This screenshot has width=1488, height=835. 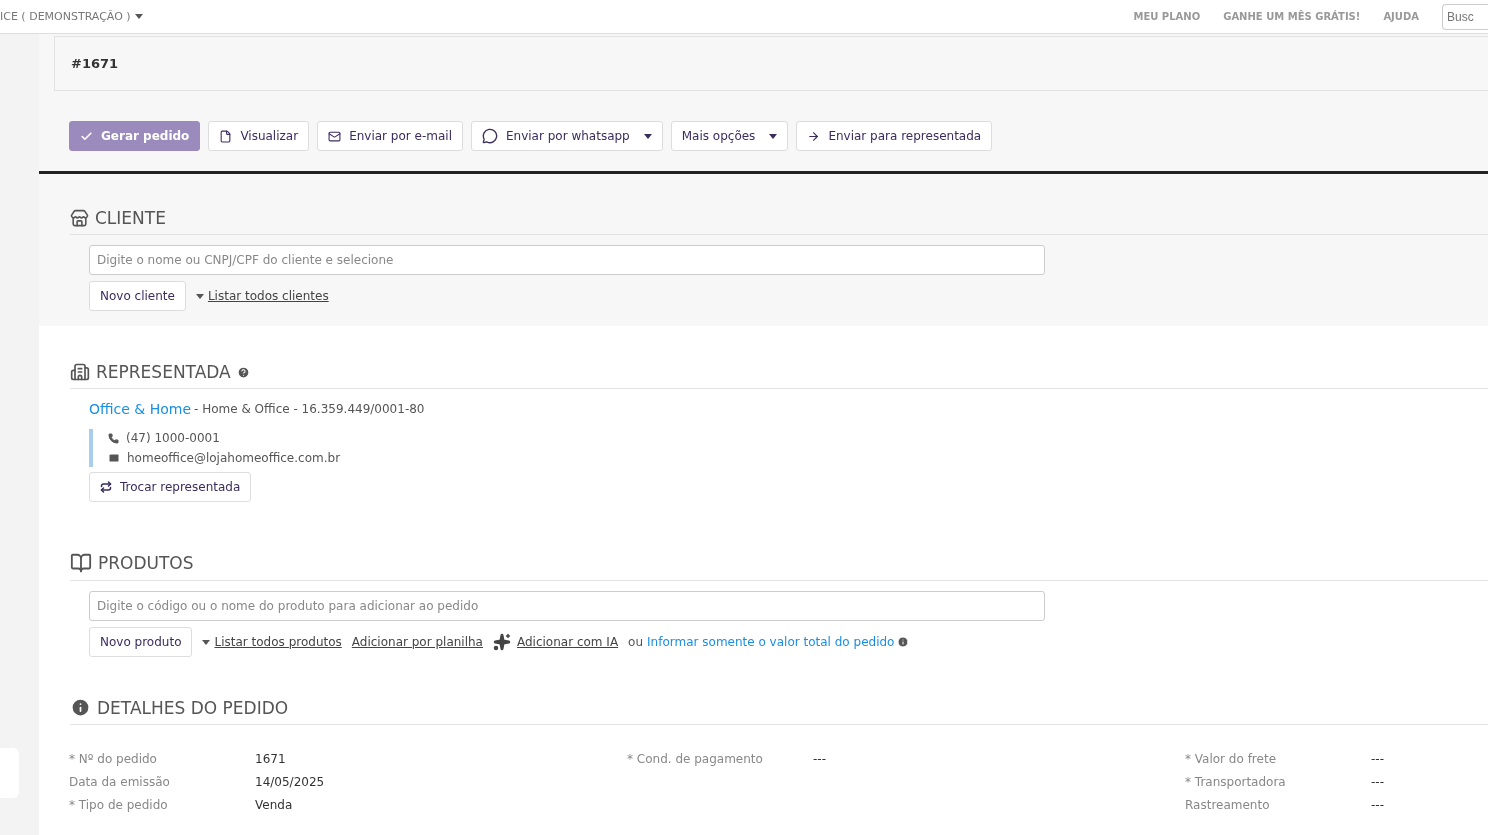 What do you see at coordinates (268, 296) in the screenshot?
I see `list-clients-link: Listar todos clientes` at bounding box center [268, 296].